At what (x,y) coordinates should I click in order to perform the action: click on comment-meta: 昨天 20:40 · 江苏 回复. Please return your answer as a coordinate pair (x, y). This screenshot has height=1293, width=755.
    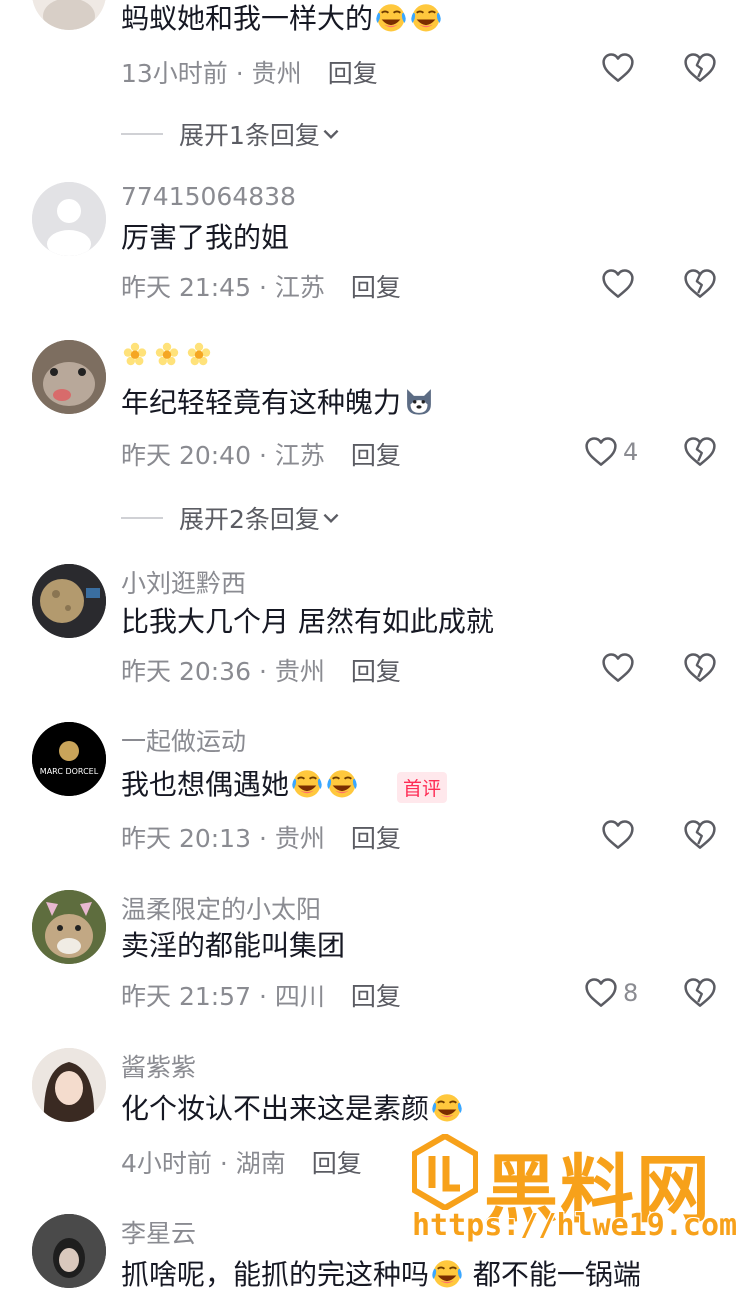
    Looking at the image, I should click on (261, 455).